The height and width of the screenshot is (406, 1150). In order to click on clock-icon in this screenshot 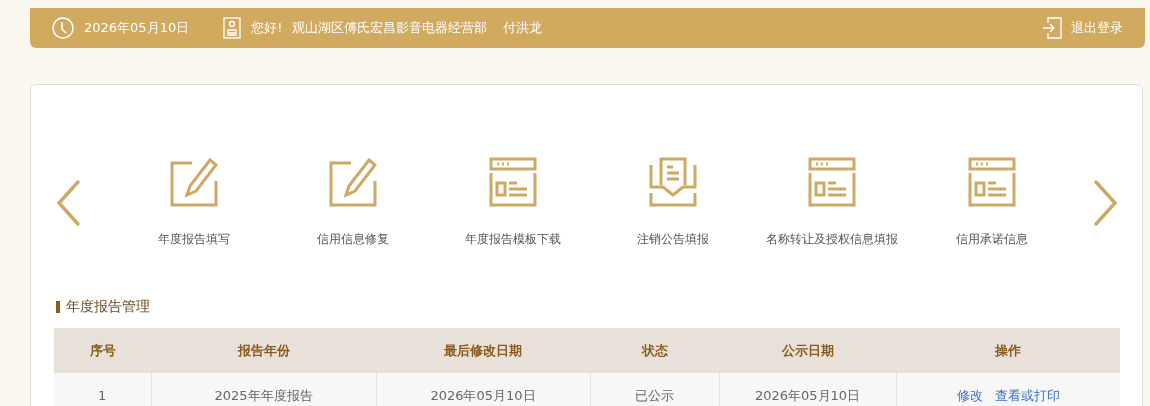, I will do `click(63, 28)`.